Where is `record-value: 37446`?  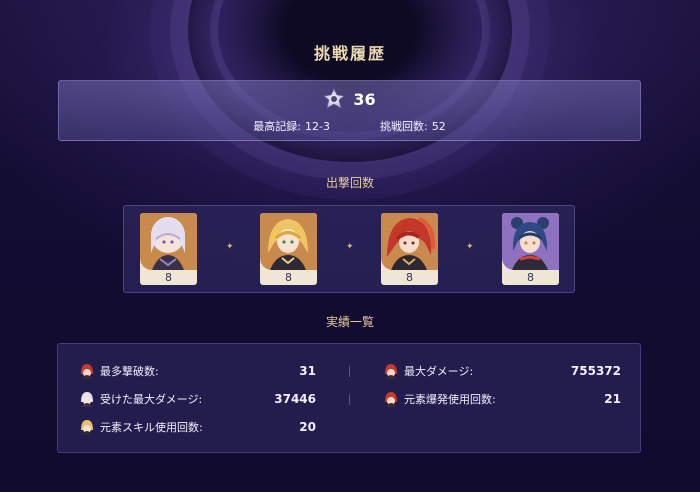
record-value: 37446 is located at coordinates (295, 399).